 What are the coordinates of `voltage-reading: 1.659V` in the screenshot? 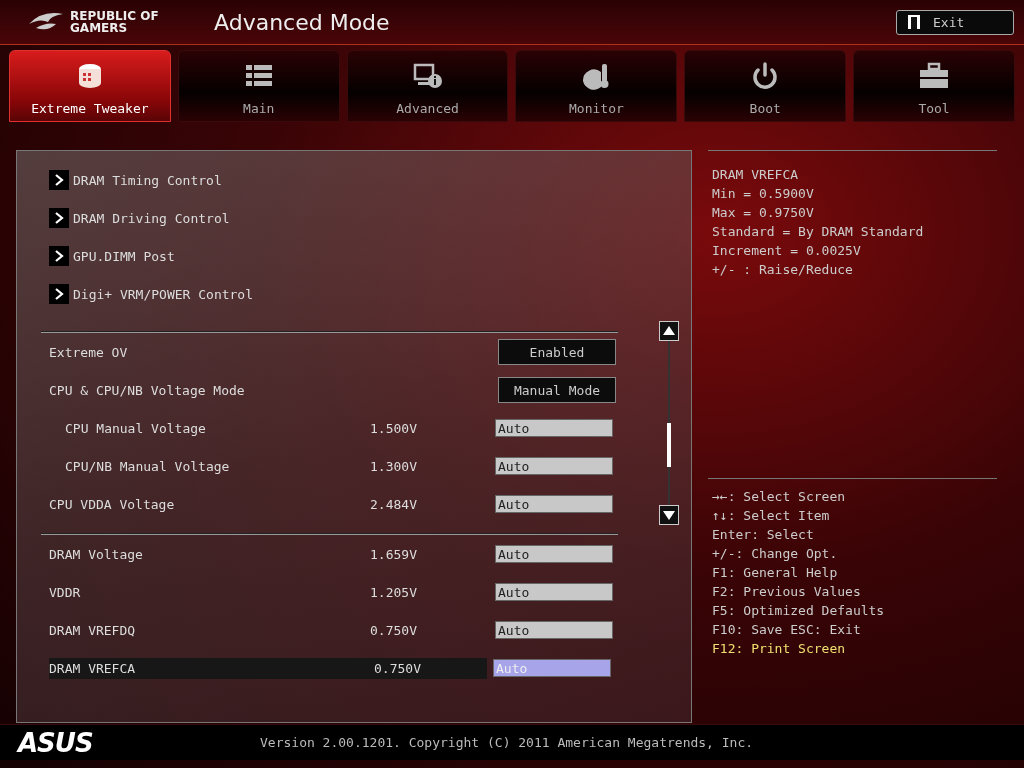 It's located at (393, 554).